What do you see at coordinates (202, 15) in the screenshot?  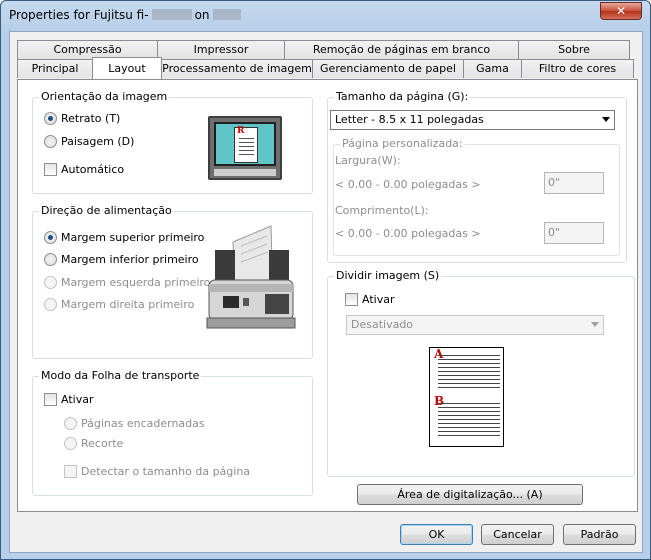 I see `title-on: on` at bounding box center [202, 15].